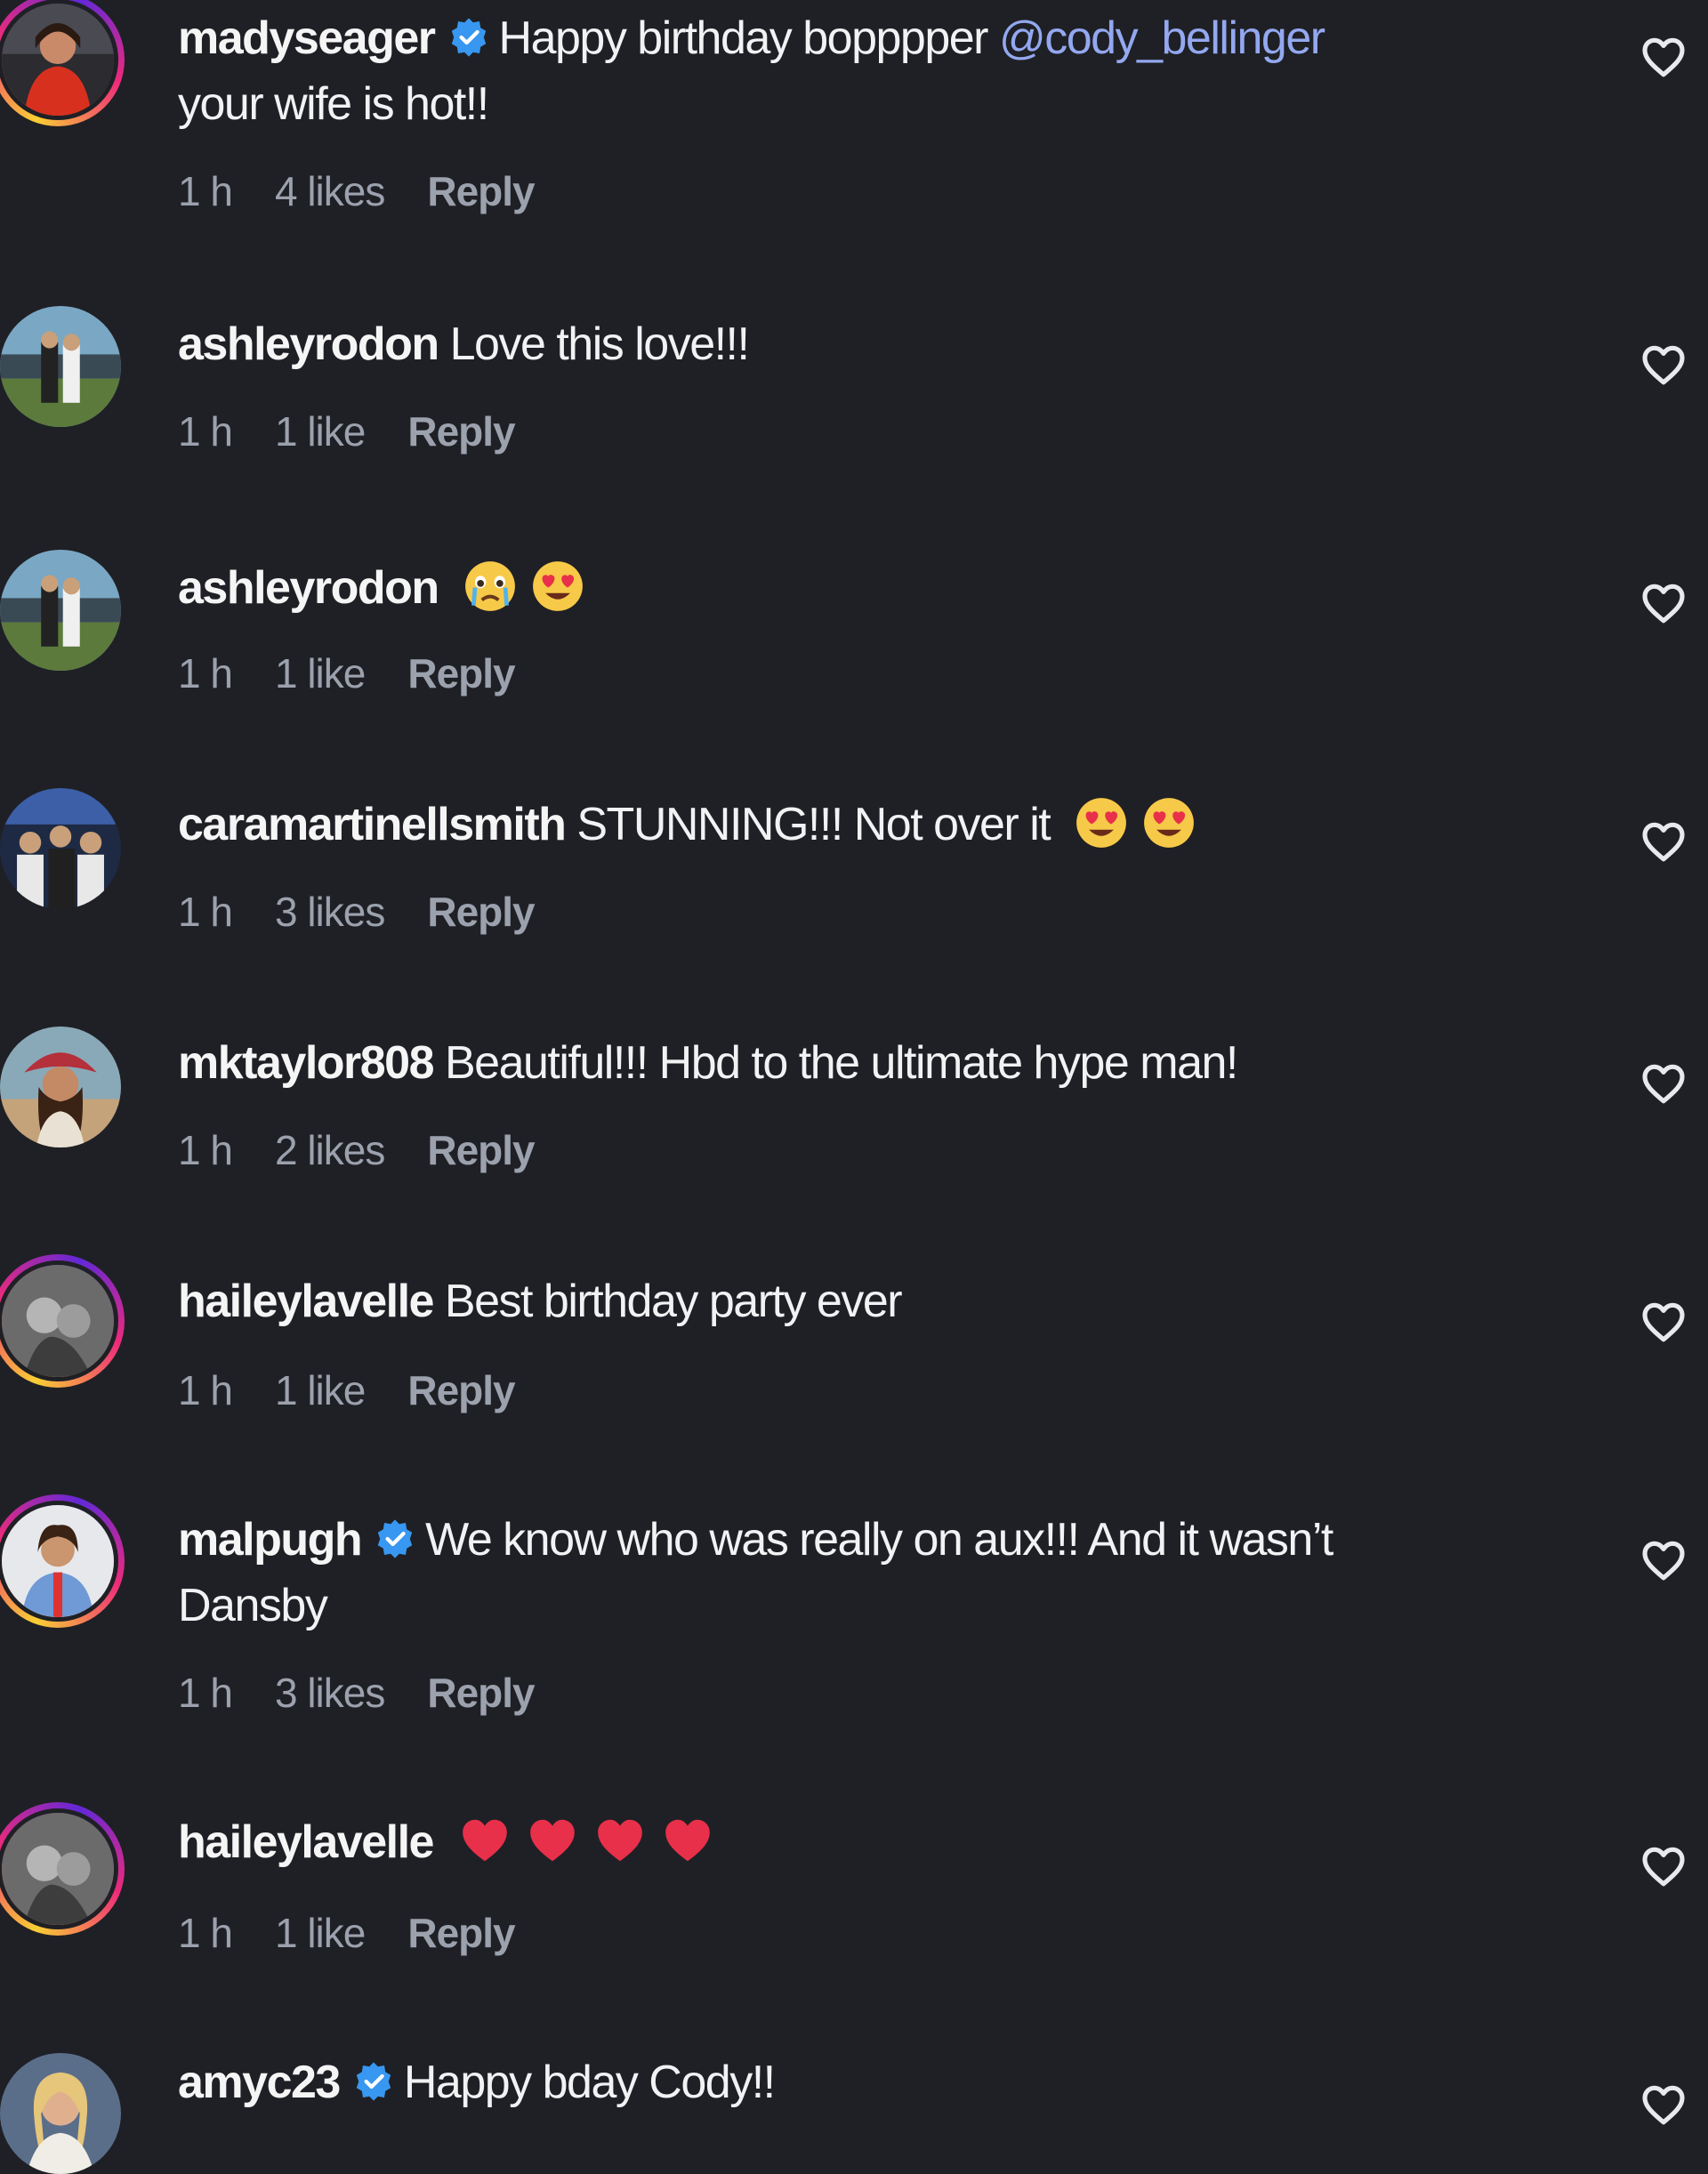 This screenshot has width=1708, height=2174. I want to click on comment-text: STUNNING!!! Not over it, so click(813, 824).